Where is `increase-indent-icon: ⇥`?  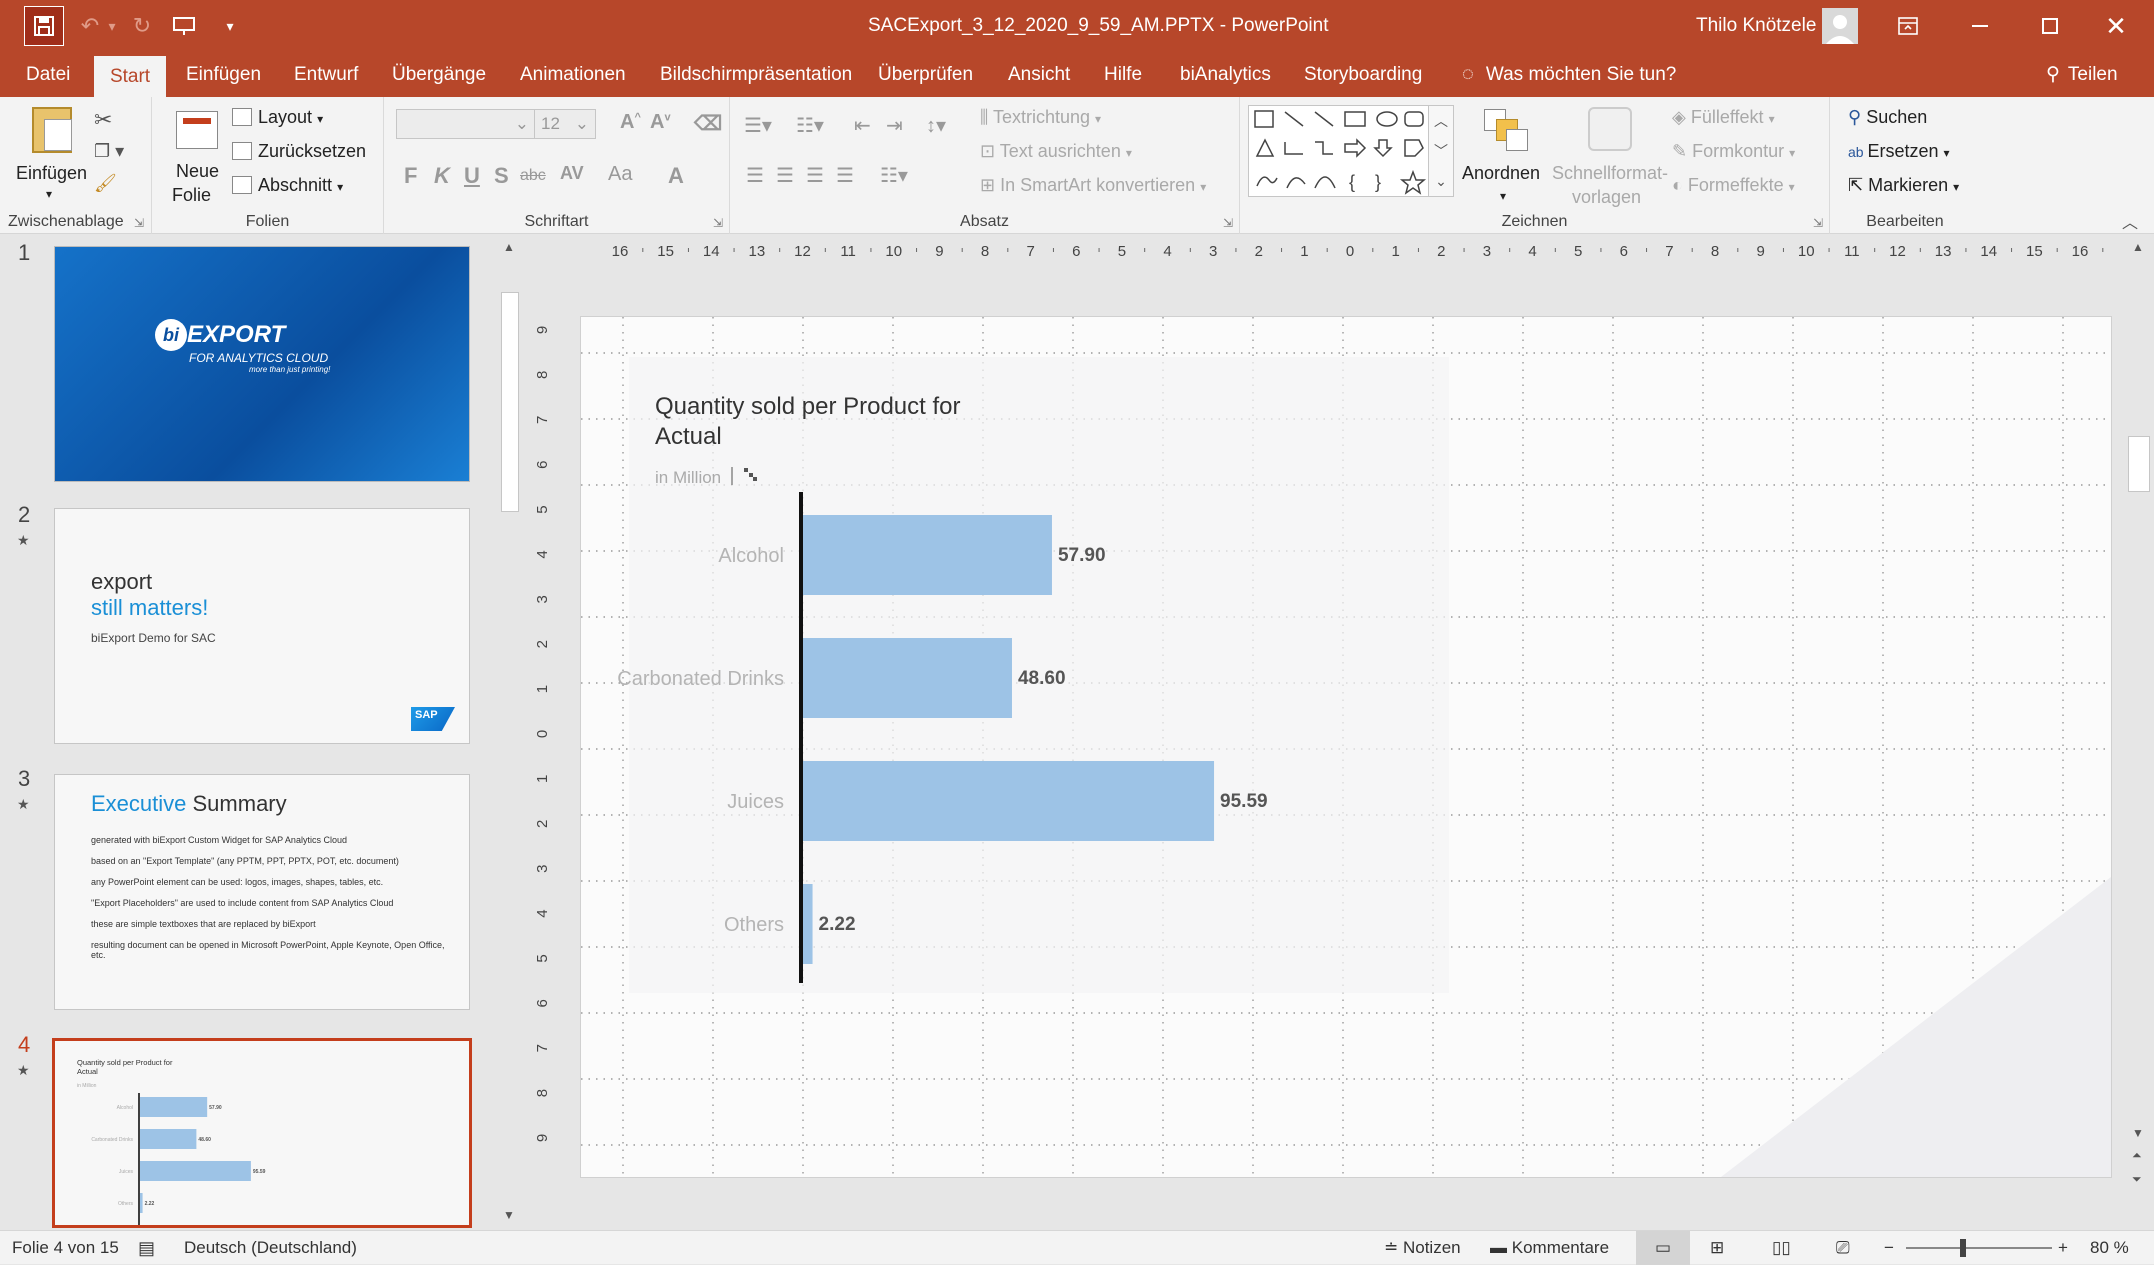 increase-indent-icon: ⇥ is located at coordinates (894, 125).